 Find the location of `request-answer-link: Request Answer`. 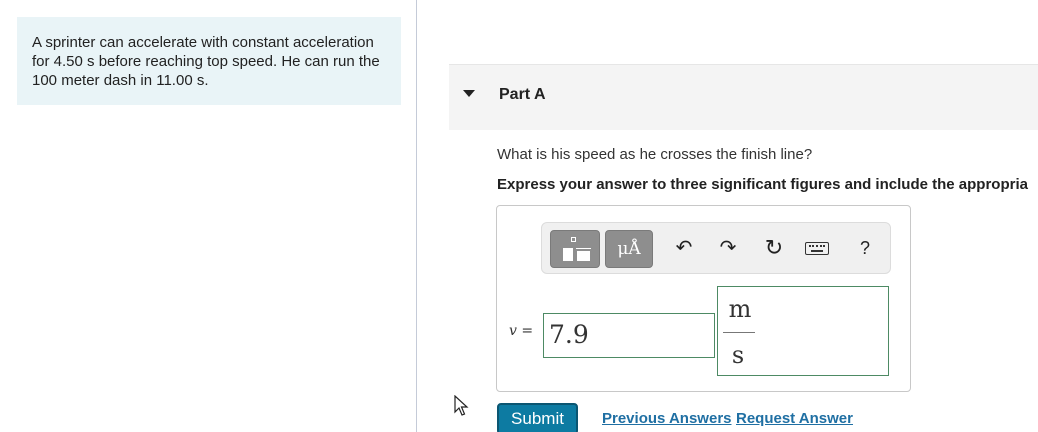

request-answer-link: Request Answer is located at coordinates (794, 418).